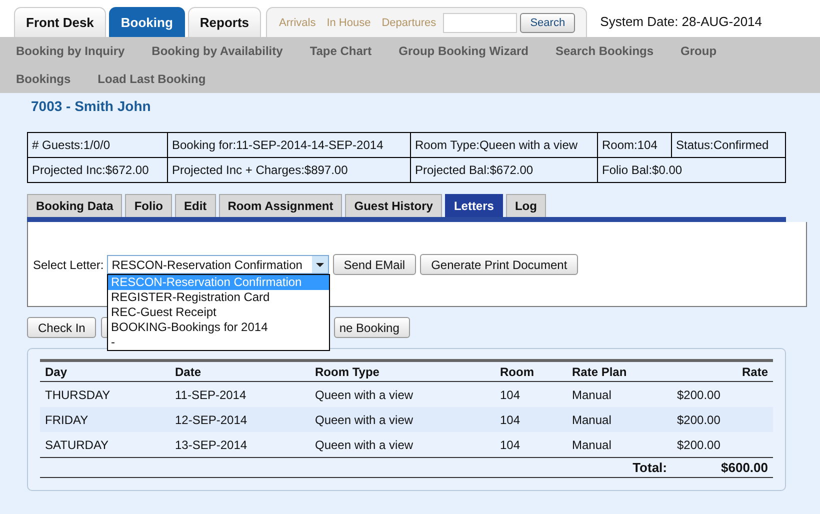 This screenshot has width=820, height=514. Describe the element at coordinates (372, 327) in the screenshot. I see `booking-button: ne Booking` at that location.